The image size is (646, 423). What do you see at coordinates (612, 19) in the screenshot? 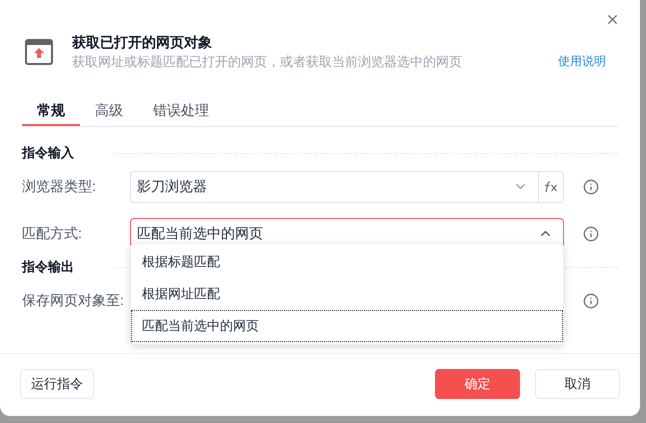
I see `close-icon` at bounding box center [612, 19].